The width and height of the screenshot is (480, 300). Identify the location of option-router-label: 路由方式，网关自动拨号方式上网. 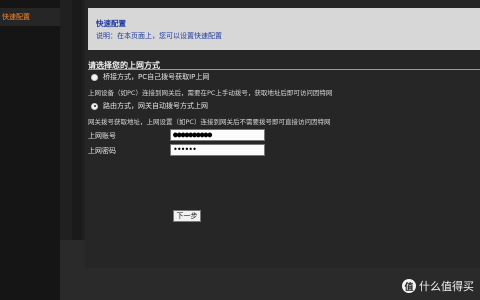
(155, 106).